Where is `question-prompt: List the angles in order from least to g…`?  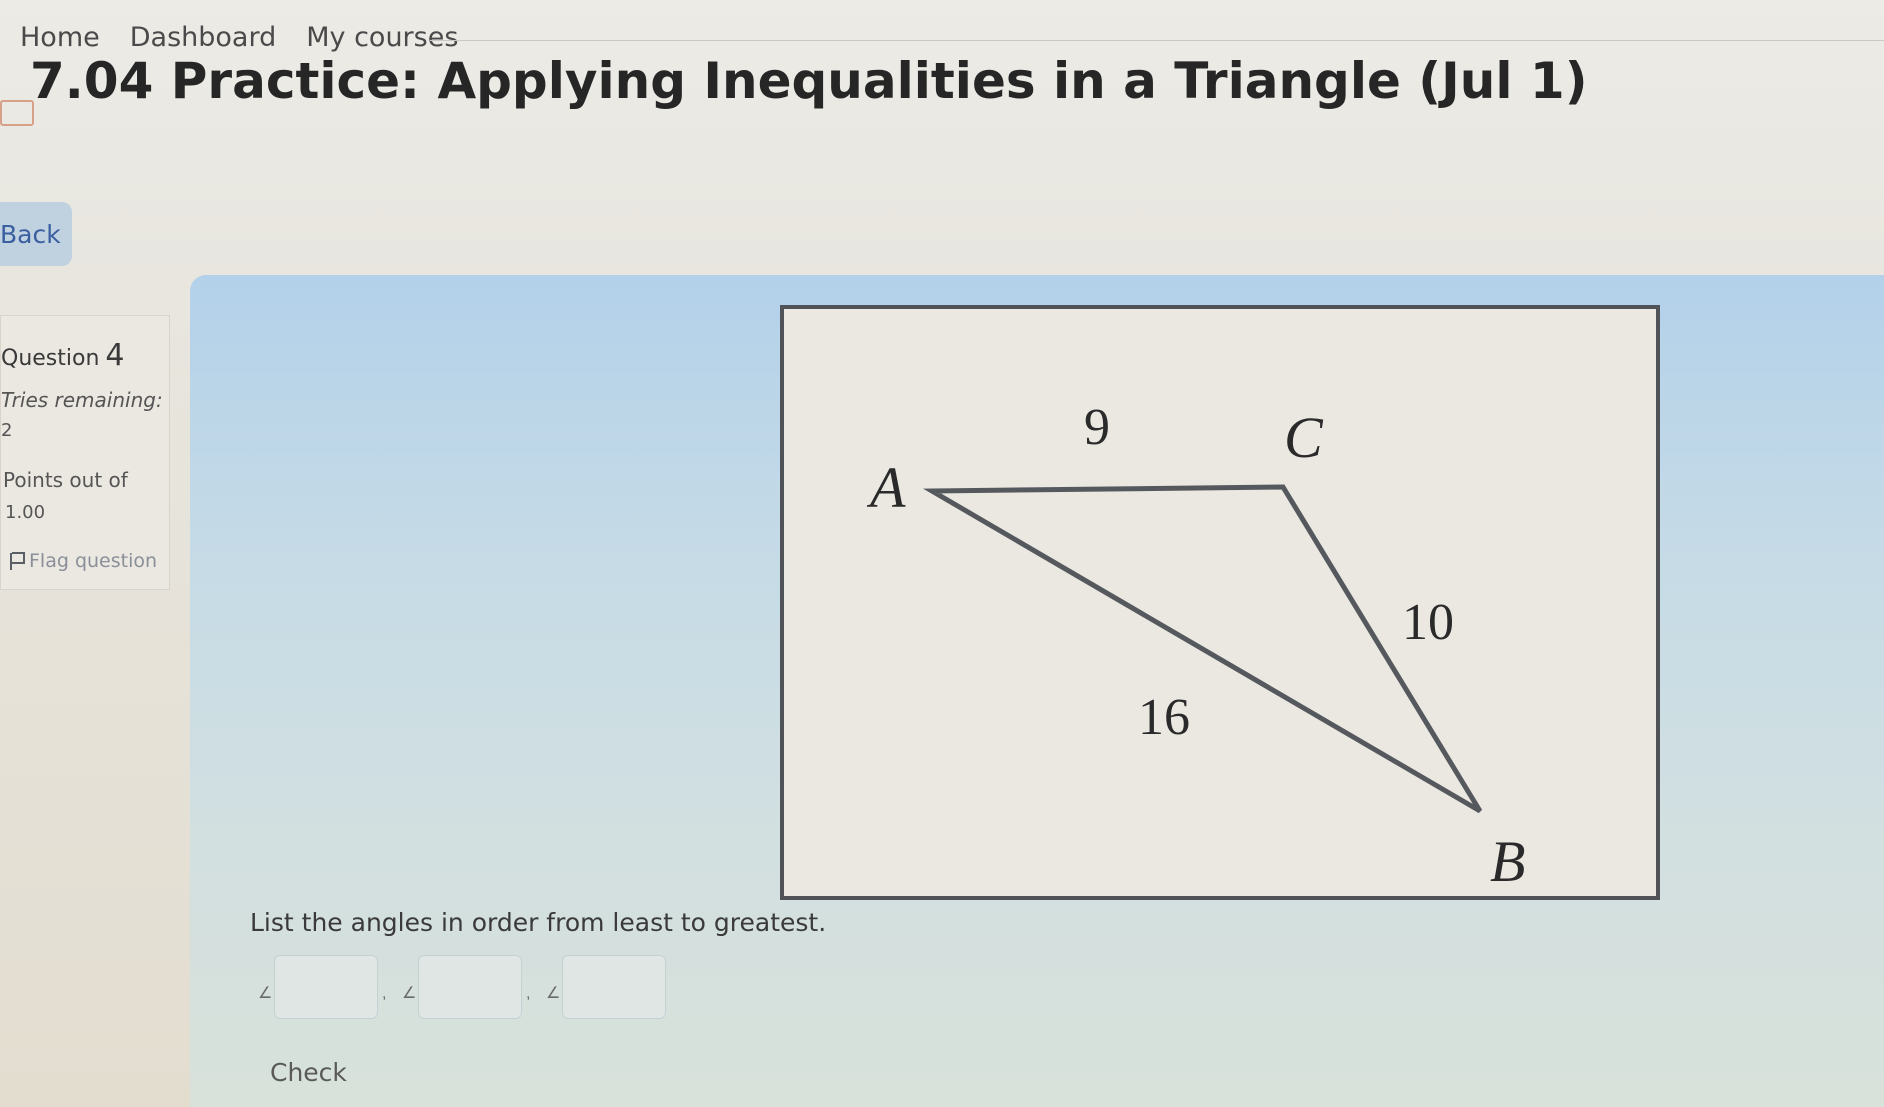 question-prompt: List the angles in order from least to g… is located at coordinates (538, 922).